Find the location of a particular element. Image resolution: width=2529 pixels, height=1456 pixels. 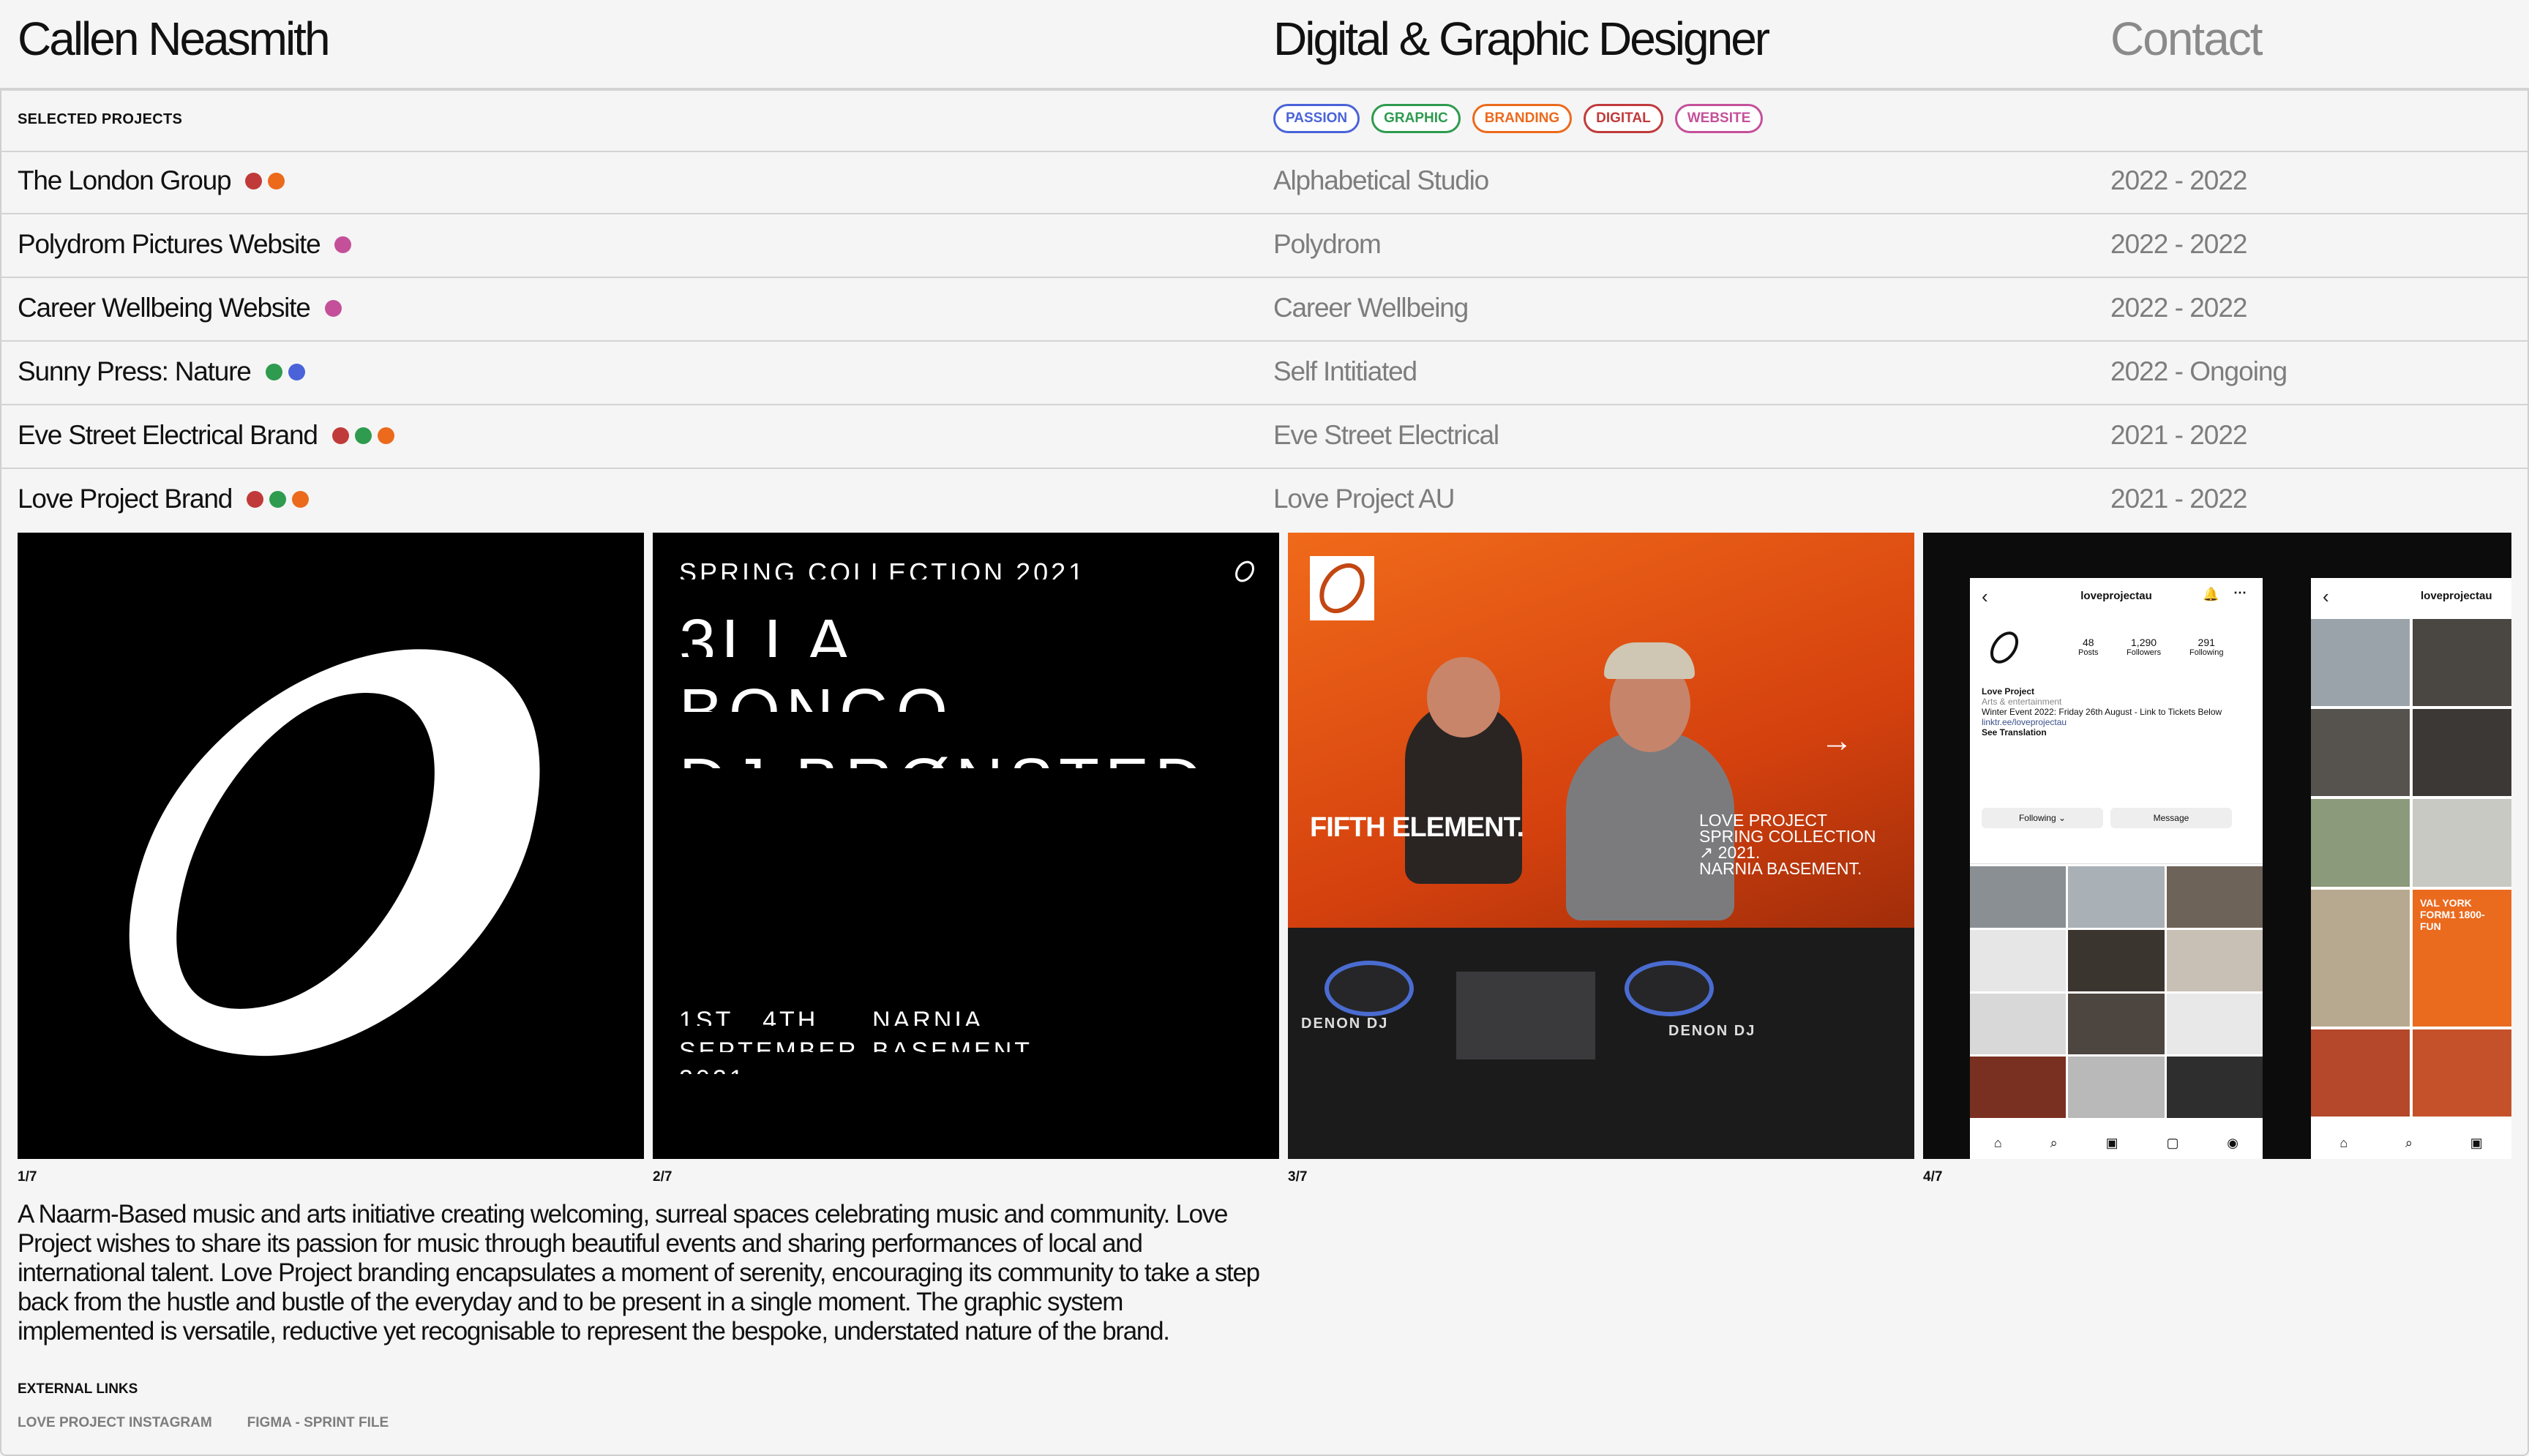

tag-passion: PASSION is located at coordinates (1316, 118).